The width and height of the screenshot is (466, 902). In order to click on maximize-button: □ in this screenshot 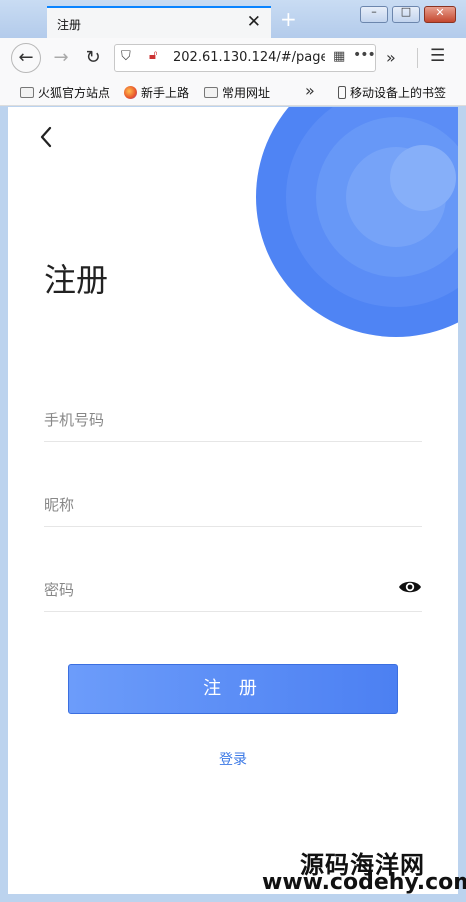, I will do `click(406, 14)`.